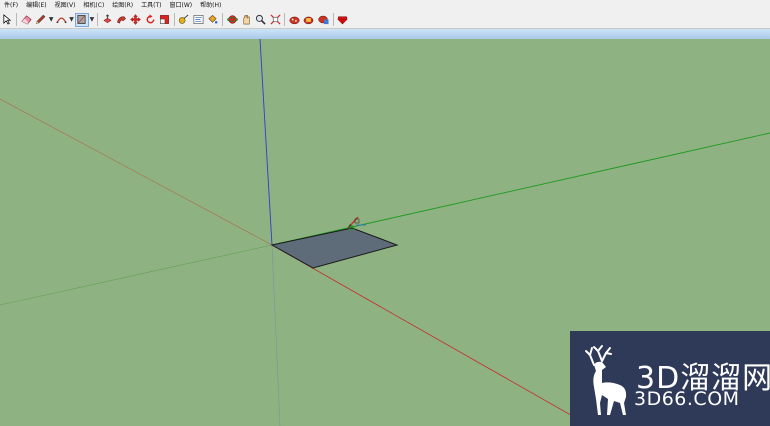  What do you see at coordinates (121, 20) in the screenshot?
I see `followme-icon` at bounding box center [121, 20].